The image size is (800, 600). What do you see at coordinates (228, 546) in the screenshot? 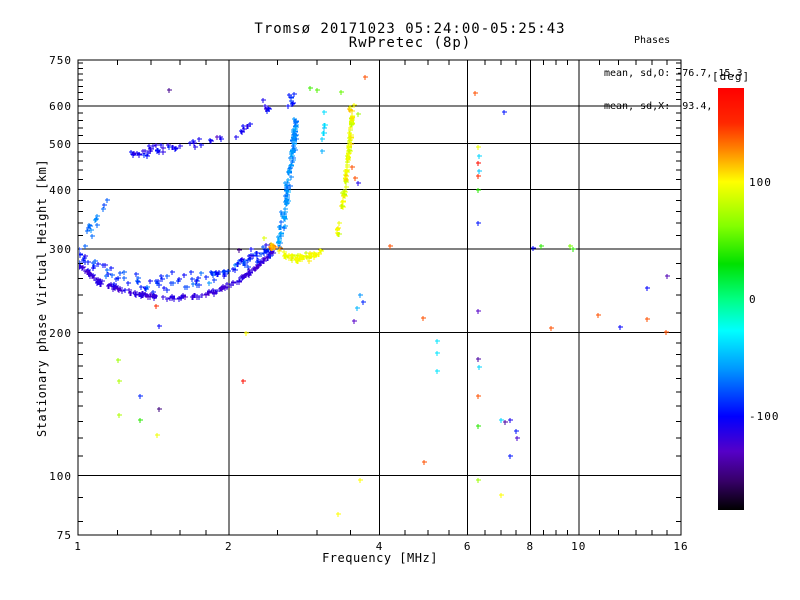
I see `x-tick-label: 2` at bounding box center [228, 546].